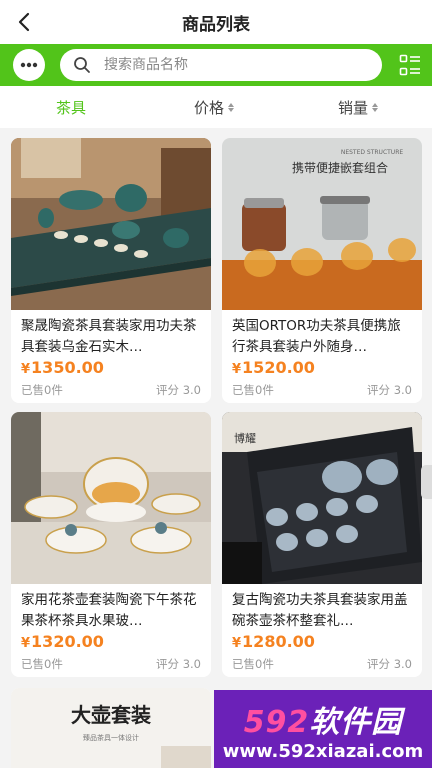 This screenshot has height=768, width=432. I want to click on more-dots-icon, so click(29, 65).